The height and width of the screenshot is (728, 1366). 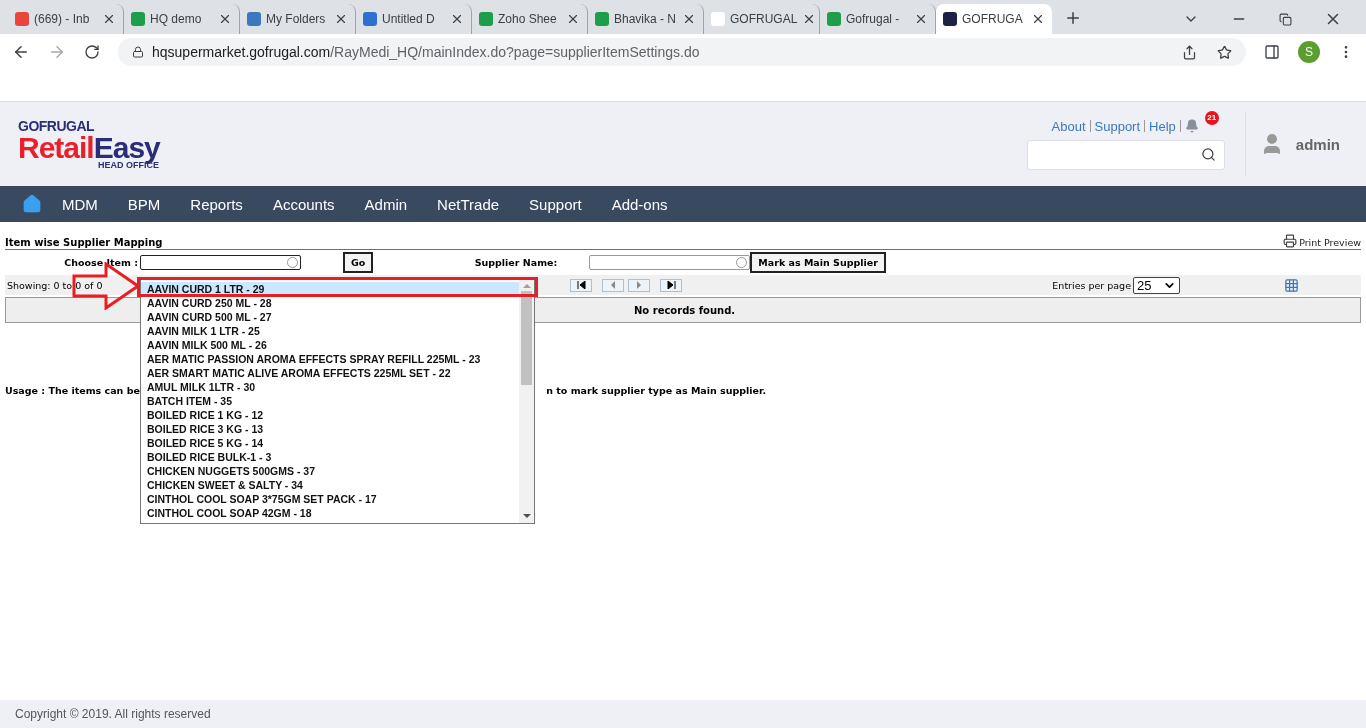 What do you see at coordinates (1091, 285) in the screenshot?
I see `entries-label: Entries per page` at bounding box center [1091, 285].